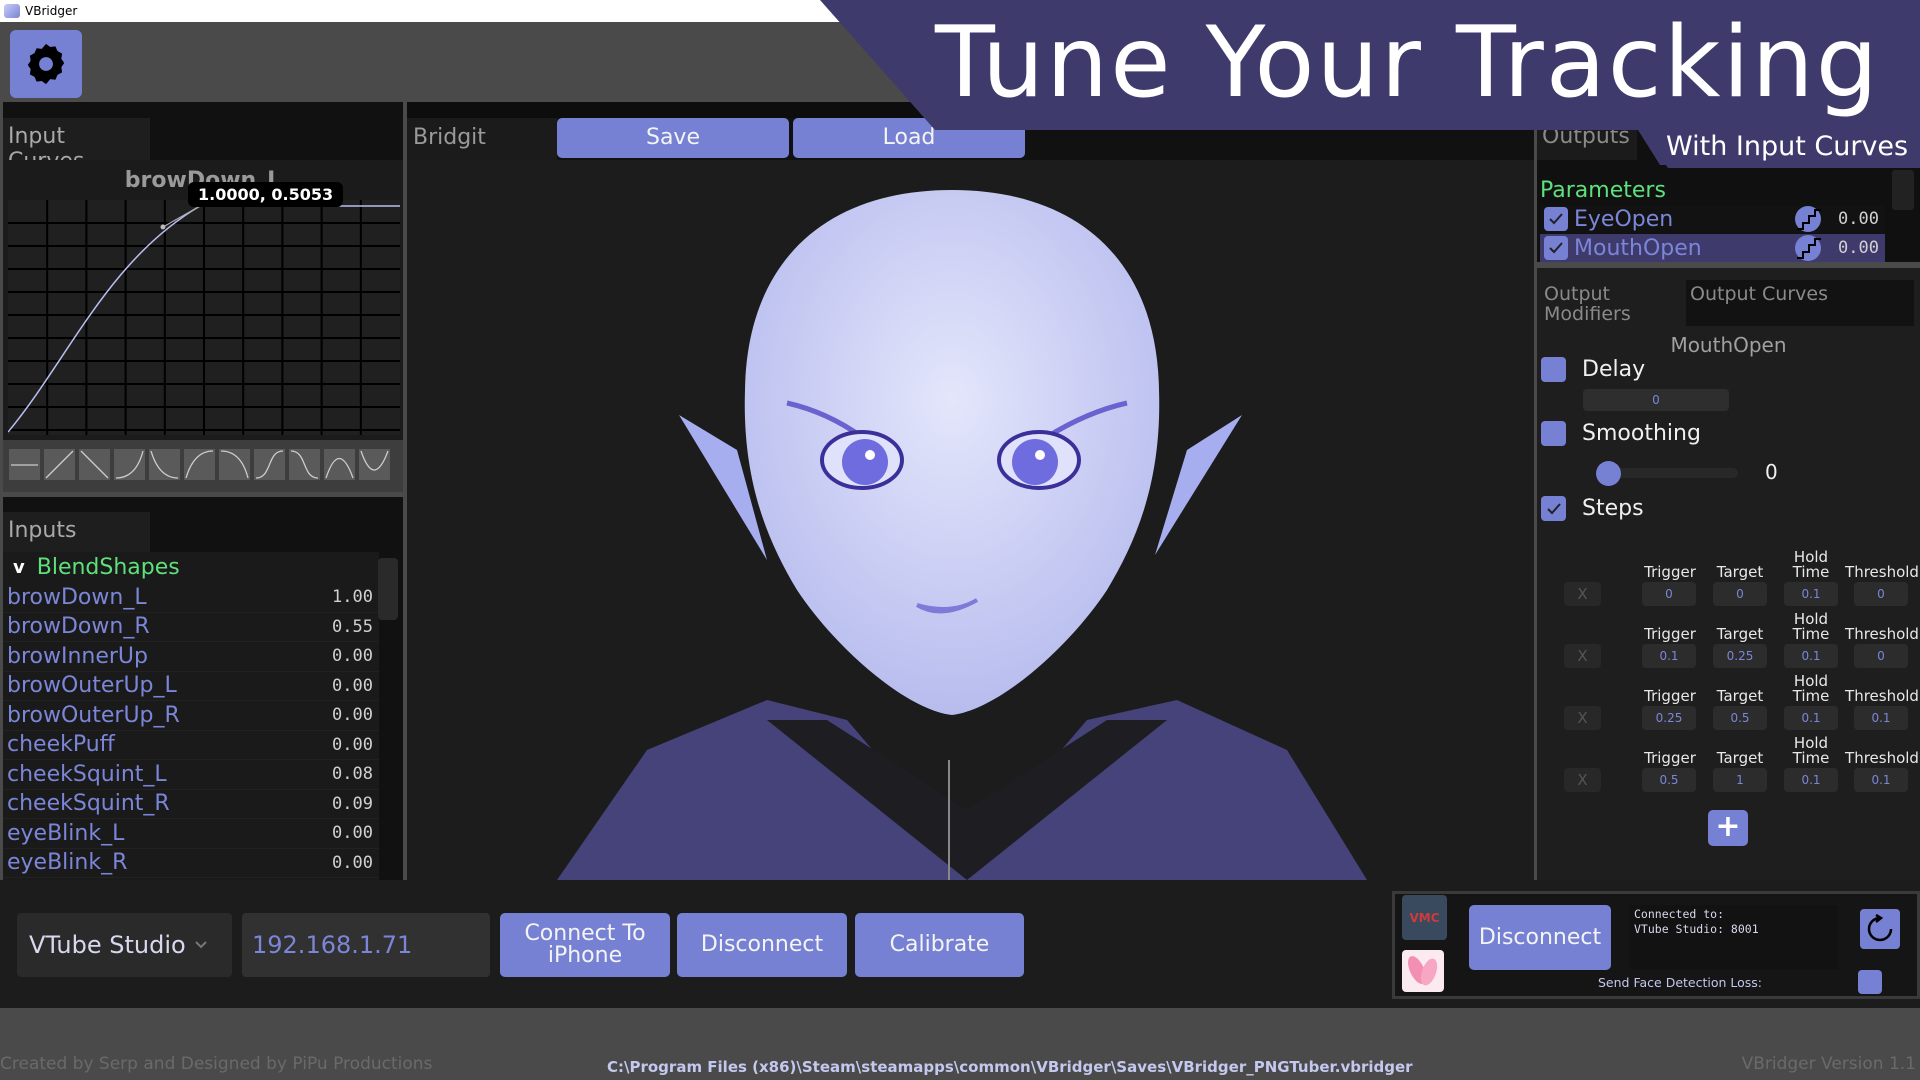  What do you see at coordinates (1553, 369) in the screenshot?
I see `delay-checkbox` at bounding box center [1553, 369].